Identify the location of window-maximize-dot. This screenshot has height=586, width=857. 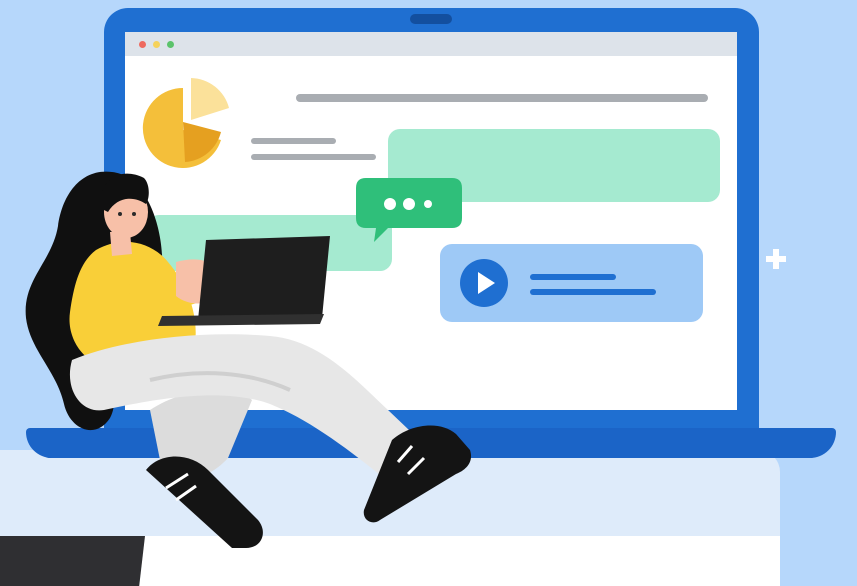
(170, 44).